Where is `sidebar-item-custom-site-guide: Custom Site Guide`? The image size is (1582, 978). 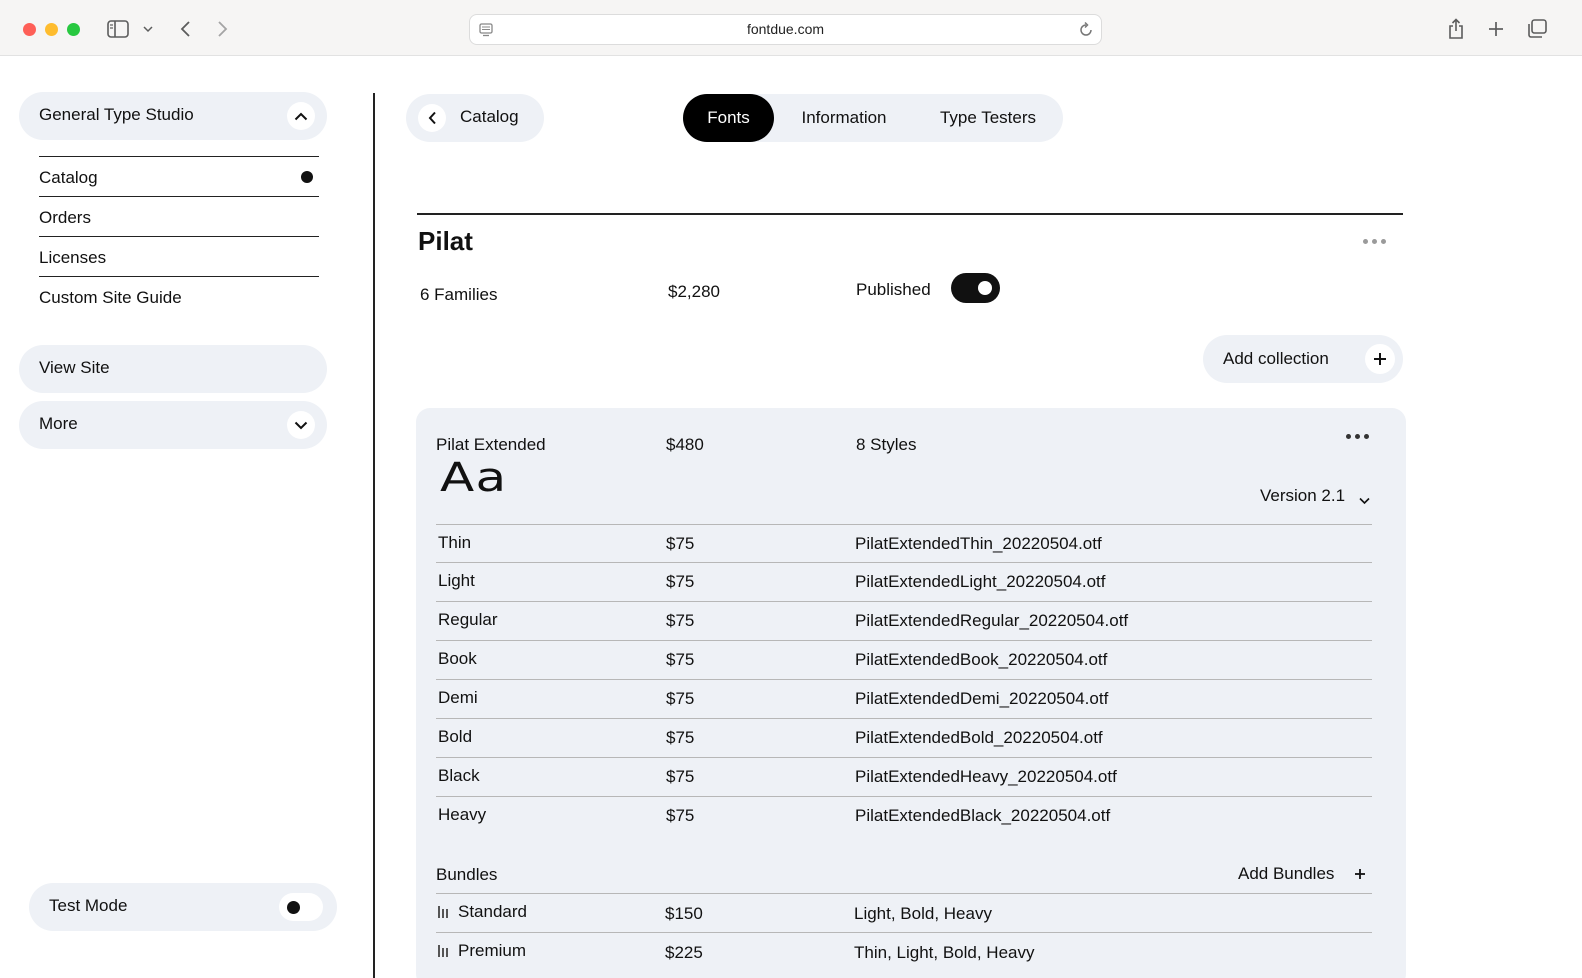
sidebar-item-custom-site-guide: Custom Site Guide is located at coordinates (179, 296).